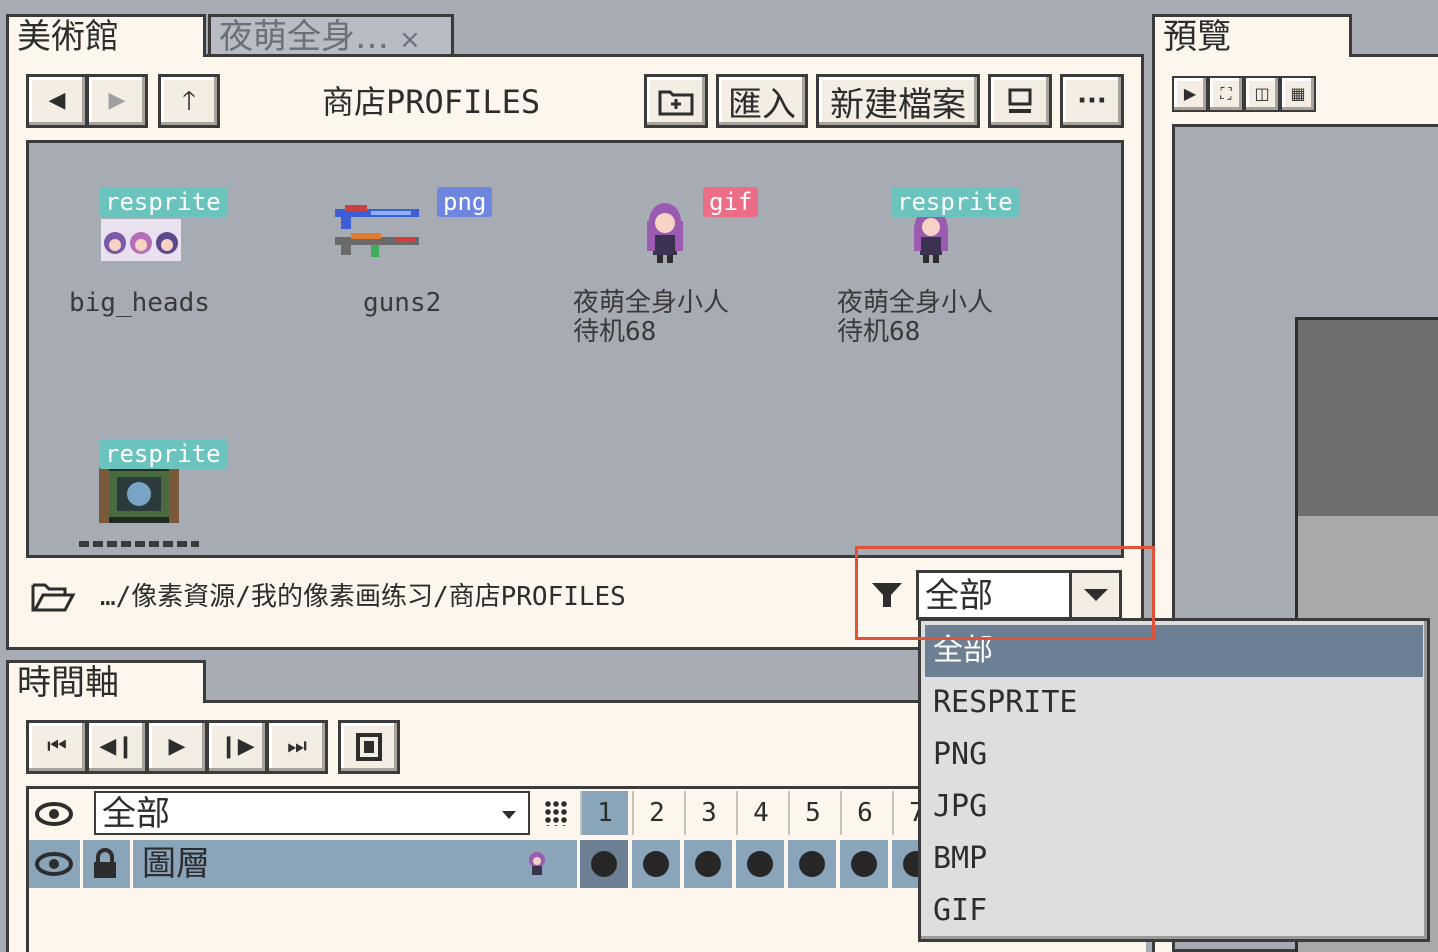 The height and width of the screenshot is (952, 1438). Describe the element at coordinates (369, 747) in the screenshot. I see `loop-button` at that location.